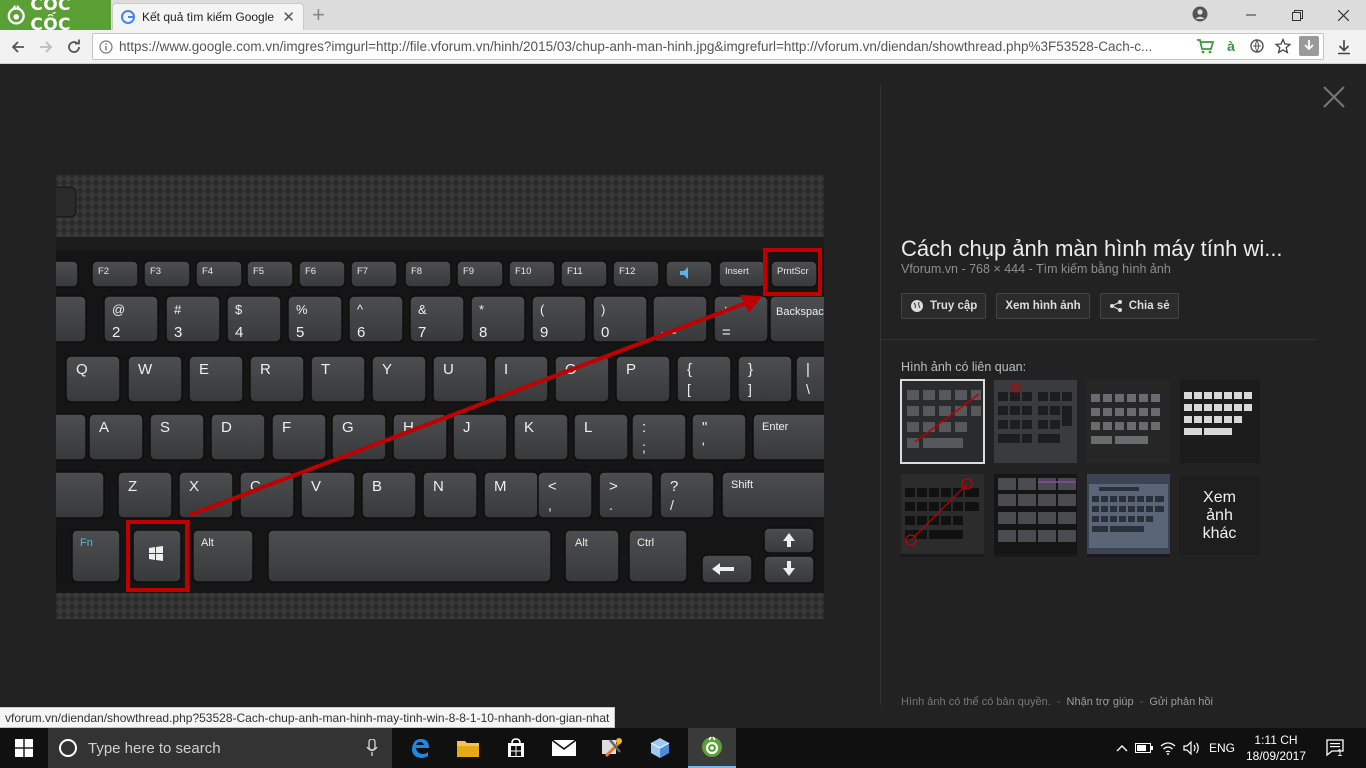  What do you see at coordinates (1297, 15) in the screenshot?
I see `restore-button` at bounding box center [1297, 15].